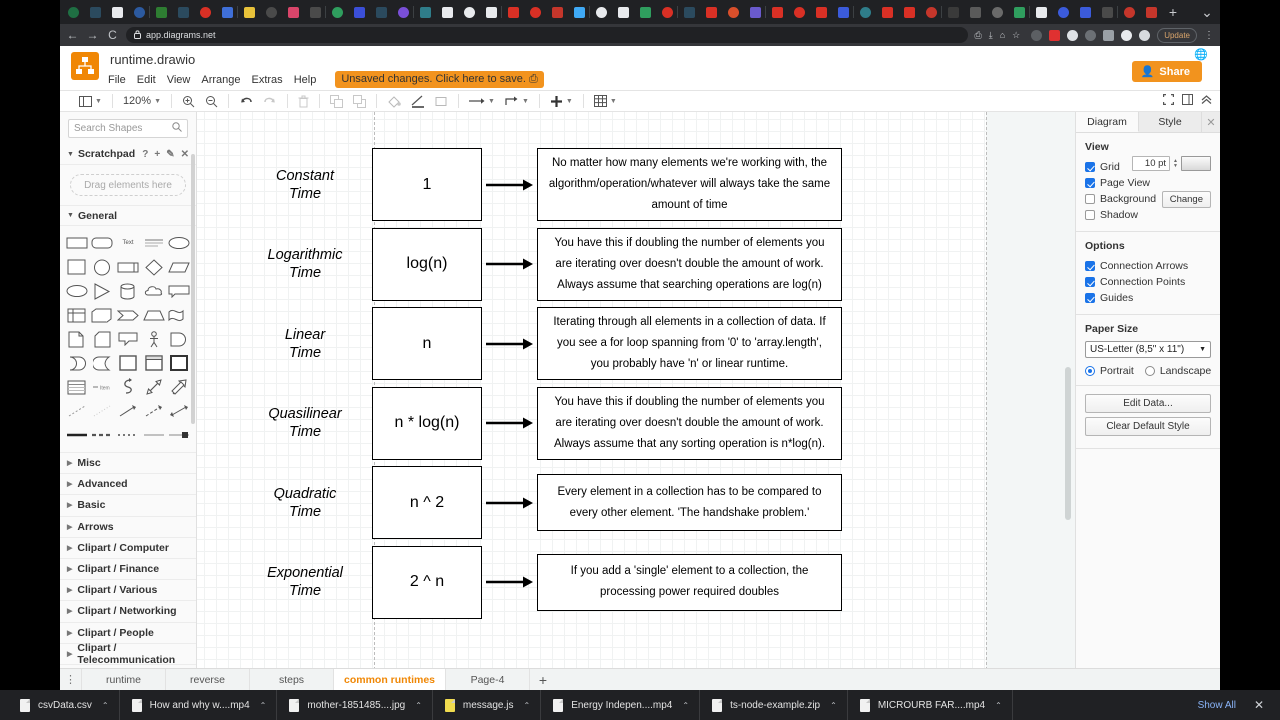 This screenshot has width=1280, height=720. Describe the element at coordinates (179, 243) in the screenshot. I see `shape-ellipse` at that location.